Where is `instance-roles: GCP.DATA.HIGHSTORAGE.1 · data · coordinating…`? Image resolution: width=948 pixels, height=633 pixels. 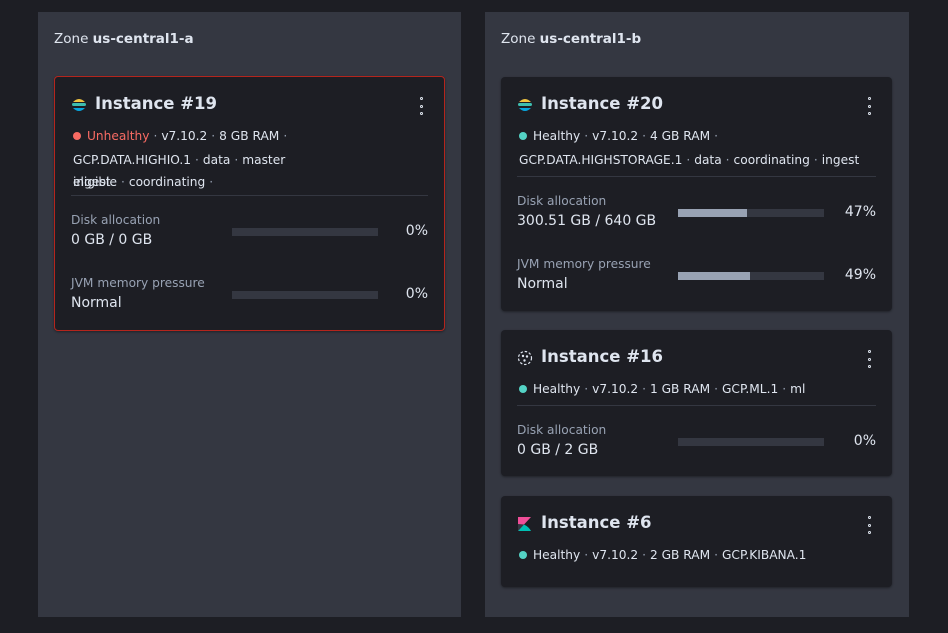 instance-roles: GCP.DATA.HIGHSTORAGE.1 · data · coordinating… is located at coordinates (689, 160).